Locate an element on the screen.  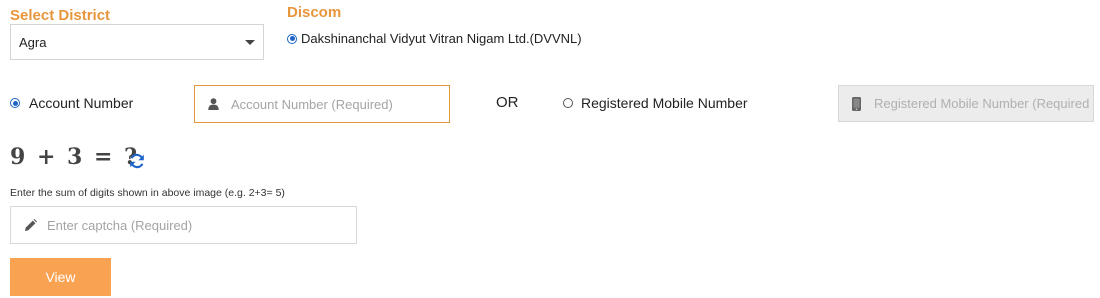
mobile-number-input is located at coordinates (981, 103).